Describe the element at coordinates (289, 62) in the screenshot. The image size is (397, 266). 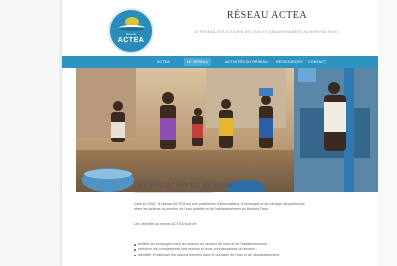
I see `nav-item-ressources: RESSOURCES` at that location.